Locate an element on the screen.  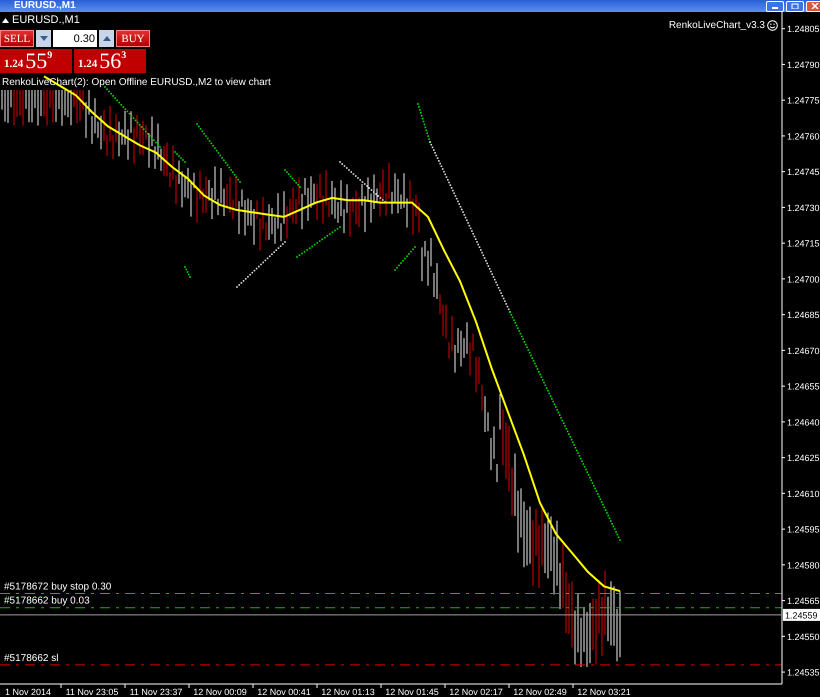
time-tick-label: 12 Nov 03:21 is located at coordinates (604, 692).